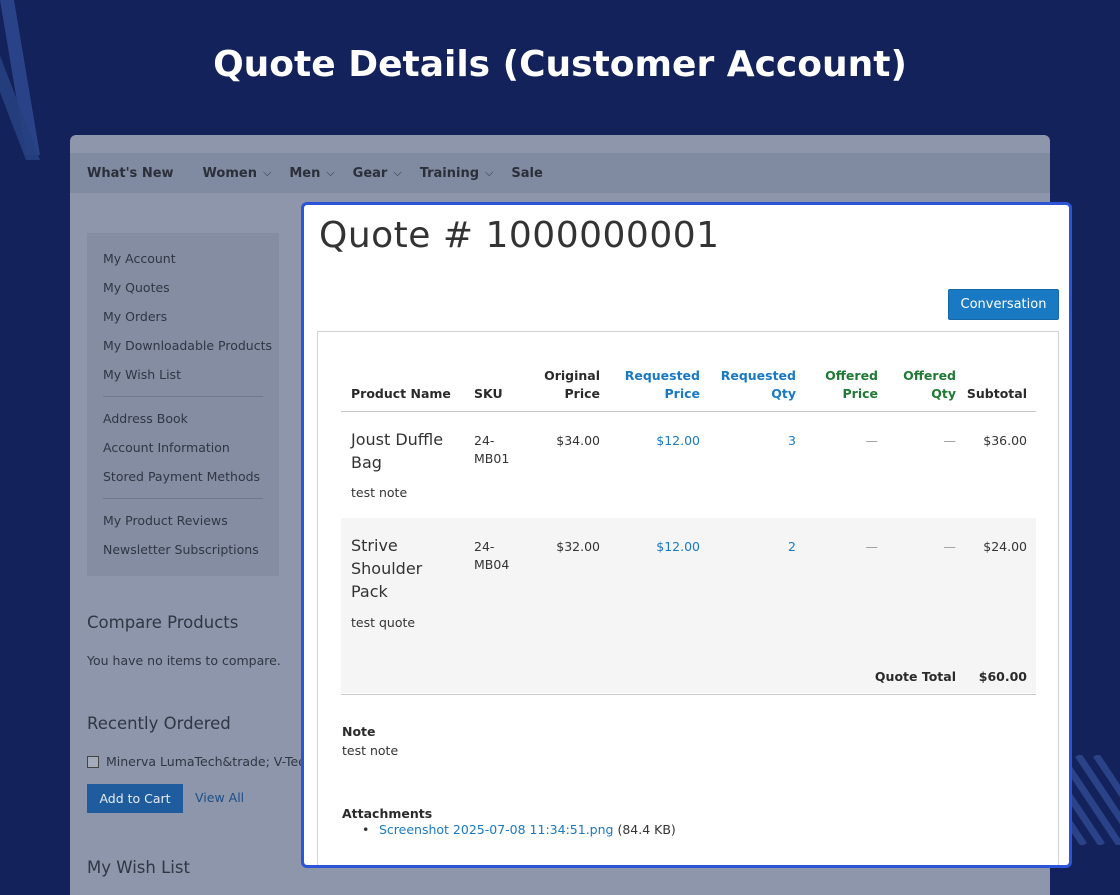 Image resolution: width=1120 pixels, height=895 pixels. Describe the element at coordinates (370, 750) in the screenshot. I see `note-text: test note` at that location.